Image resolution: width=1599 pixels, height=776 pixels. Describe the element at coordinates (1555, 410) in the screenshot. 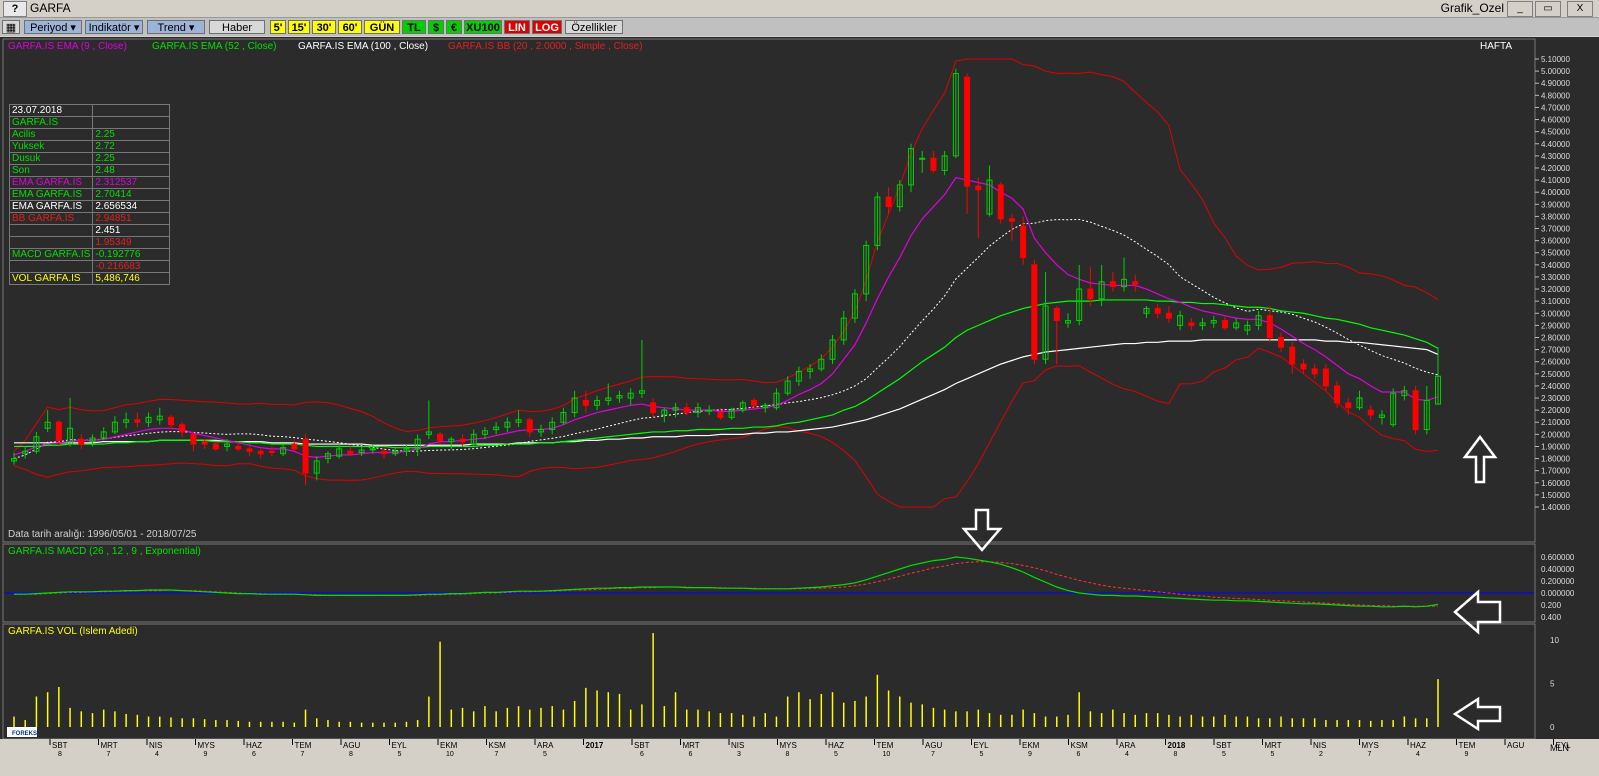

I see `price-axis-label: 2.20000` at that location.